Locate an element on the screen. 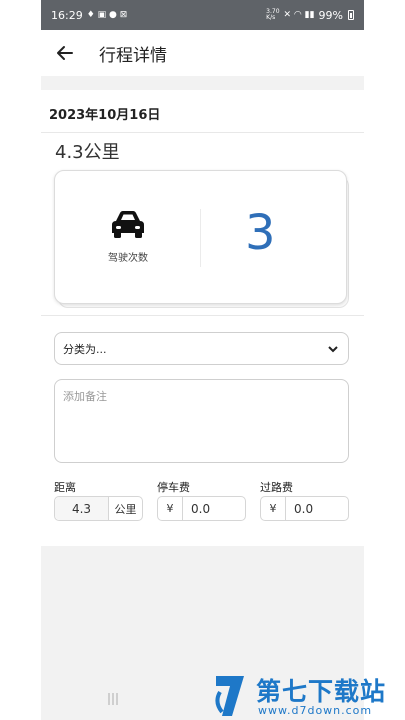 Image resolution: width=405 pixels, height=720 pixels. trip-summary-card: 驾驶次数 3 is located at coordinates (200, 237).